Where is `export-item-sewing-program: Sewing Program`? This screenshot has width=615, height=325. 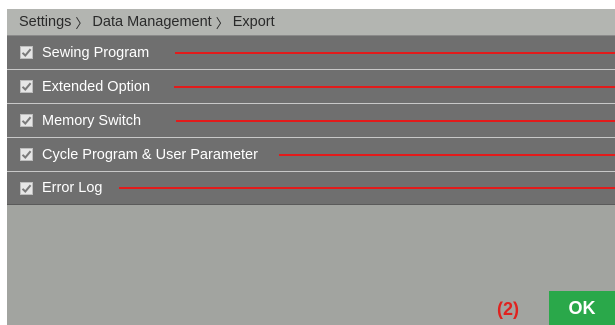 export-item-sewing-program: Sewing Program is located at coordinates (311, 52).